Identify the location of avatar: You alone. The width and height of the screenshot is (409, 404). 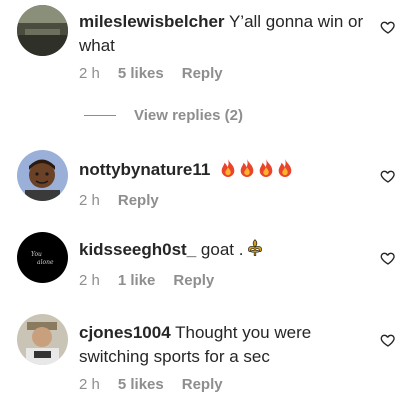
(42, 257).